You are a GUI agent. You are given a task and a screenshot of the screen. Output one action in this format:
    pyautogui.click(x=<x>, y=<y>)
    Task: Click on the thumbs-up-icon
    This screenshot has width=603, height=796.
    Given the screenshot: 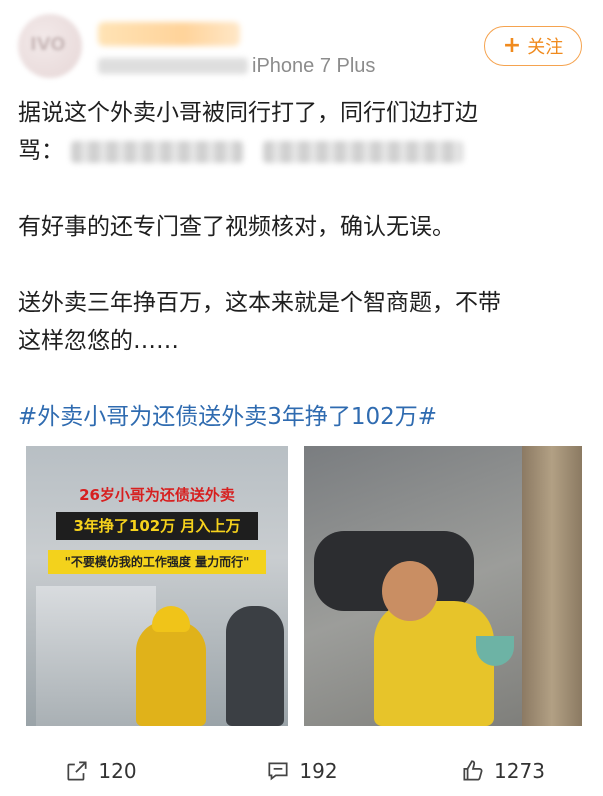 What is the action you would take?
    pyautogui.click(x=473, y=770)
    